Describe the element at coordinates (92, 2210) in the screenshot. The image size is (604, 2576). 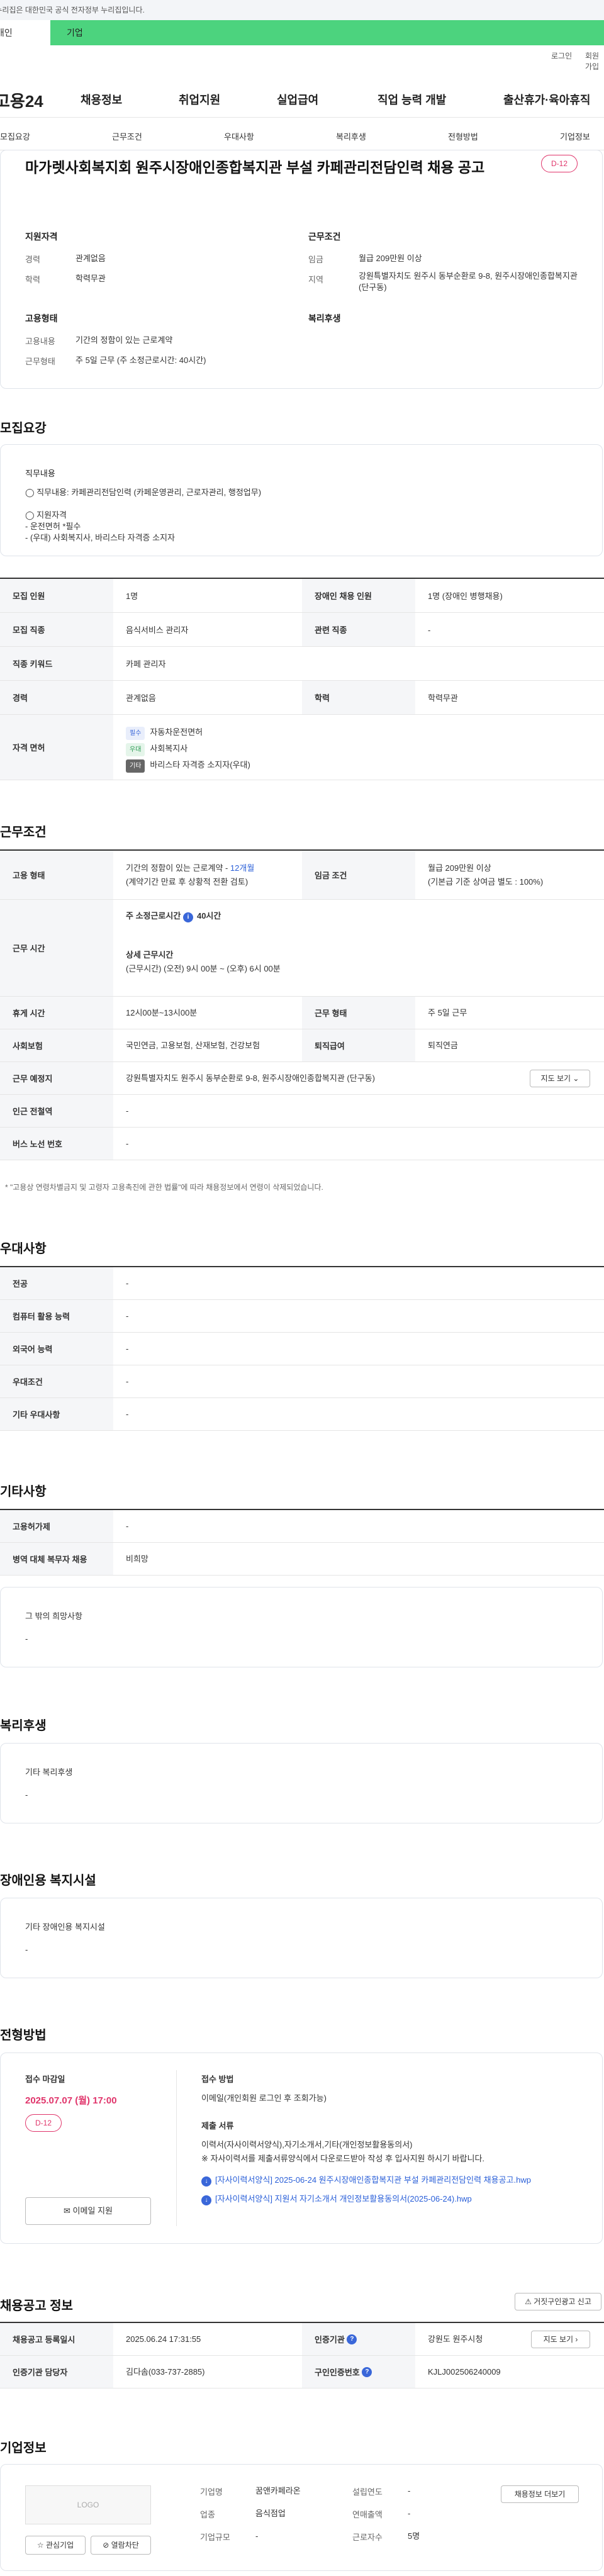
I see `email-apply-label: 이메일 지원` at that location.